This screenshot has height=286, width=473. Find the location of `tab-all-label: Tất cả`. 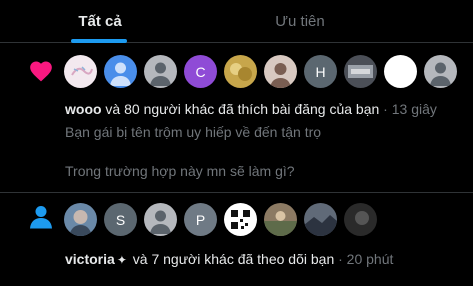

tab-all-label: Tất cả is located at coordinates (100, 21).